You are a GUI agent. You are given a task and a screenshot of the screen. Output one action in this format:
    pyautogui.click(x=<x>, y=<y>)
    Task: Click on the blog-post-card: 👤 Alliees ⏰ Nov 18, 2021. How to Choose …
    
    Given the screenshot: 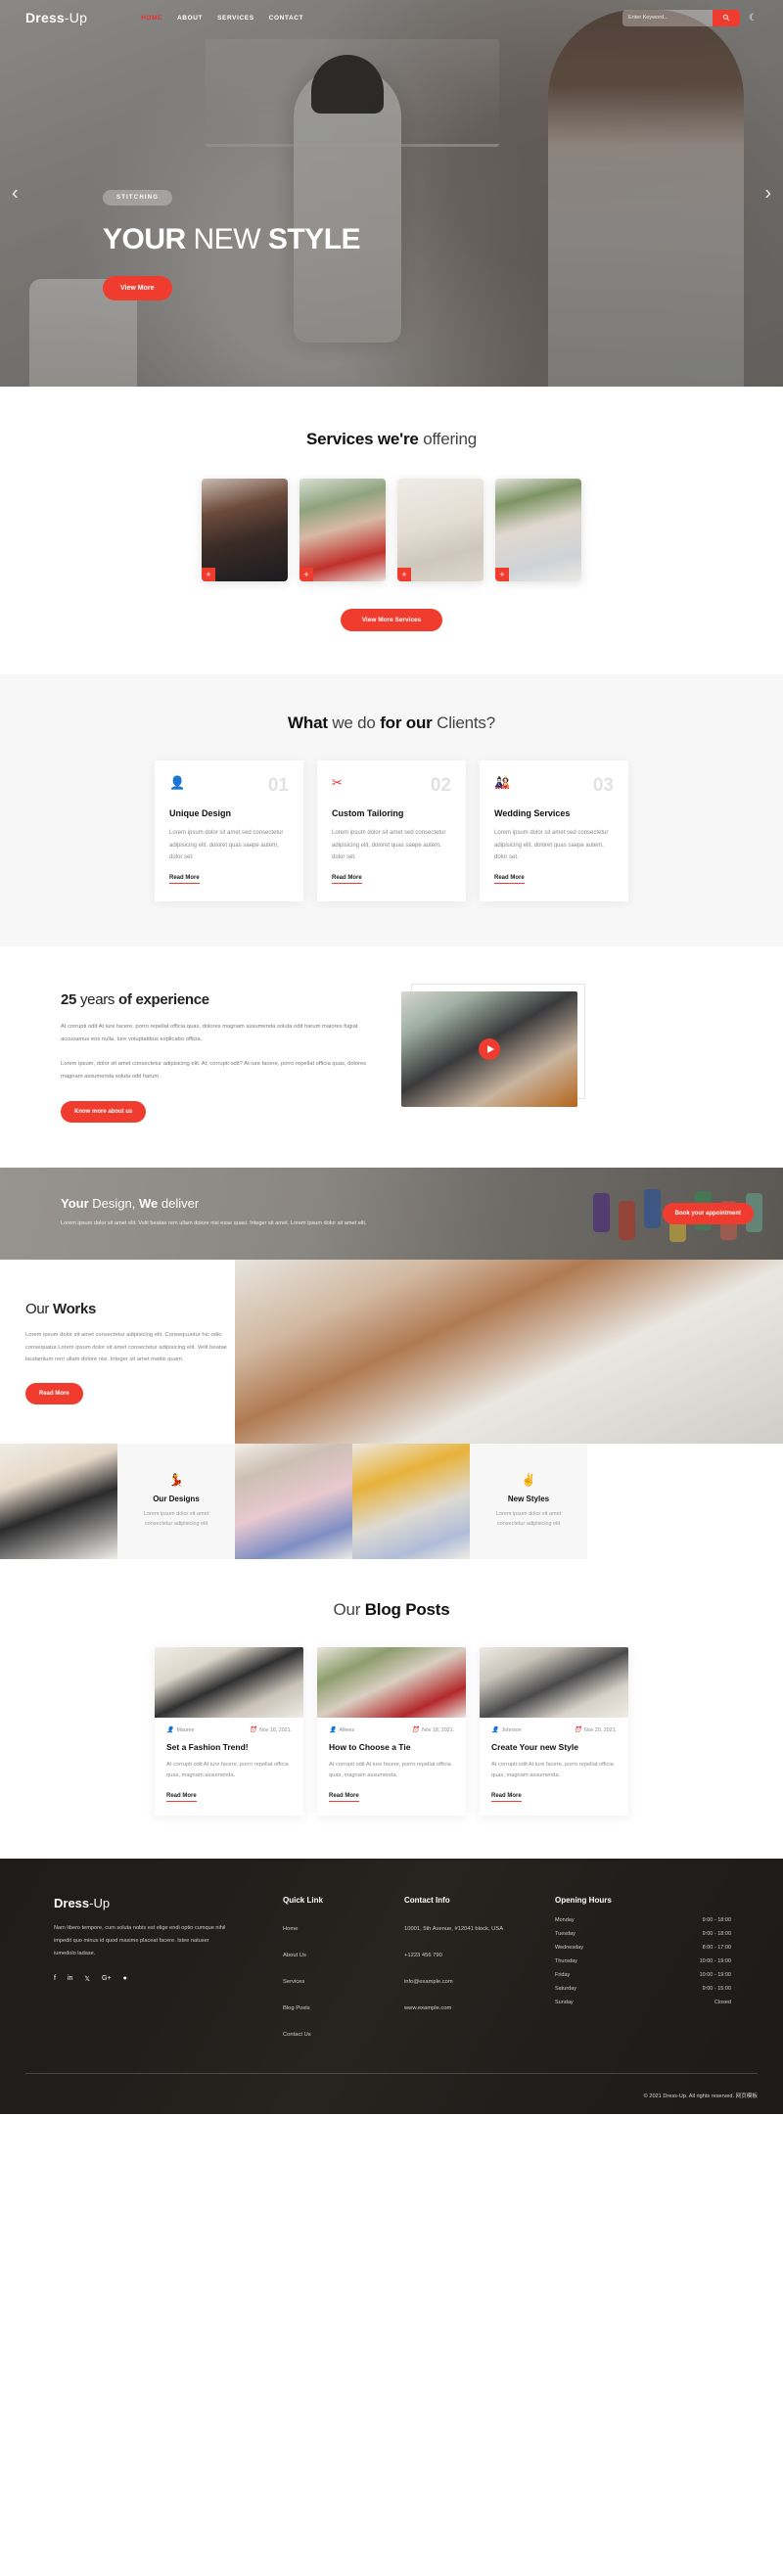 What is the action you would take?
    pyautogui.click(x=391, y=1731)
    